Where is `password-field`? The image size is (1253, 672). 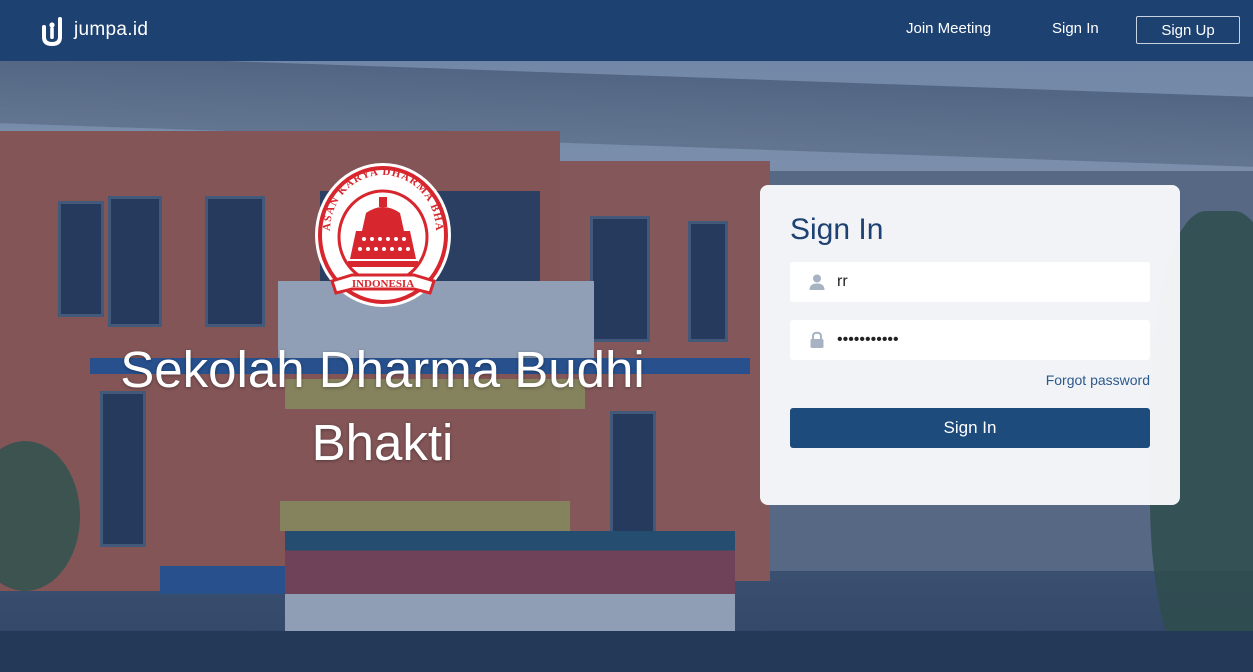 password-field is located at coordinates (970, 340).